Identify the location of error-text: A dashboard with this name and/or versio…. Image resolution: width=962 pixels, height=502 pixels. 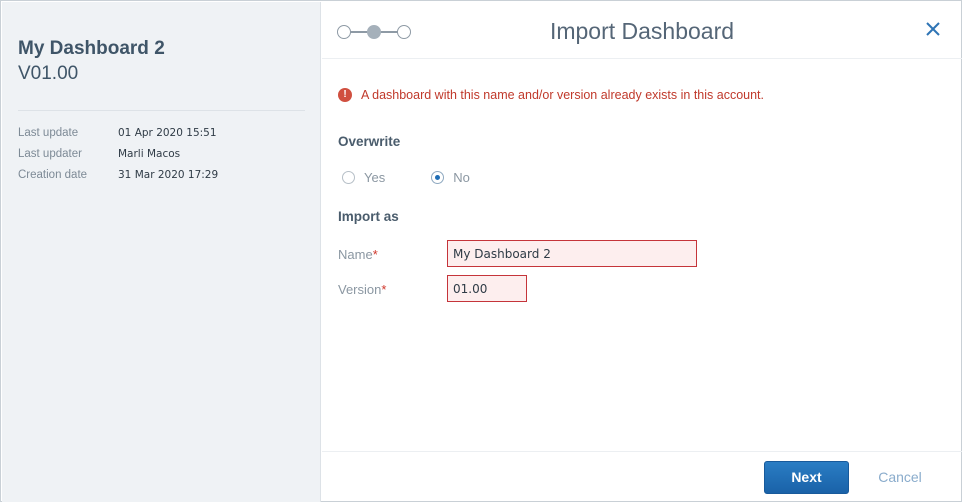
(562, 95).